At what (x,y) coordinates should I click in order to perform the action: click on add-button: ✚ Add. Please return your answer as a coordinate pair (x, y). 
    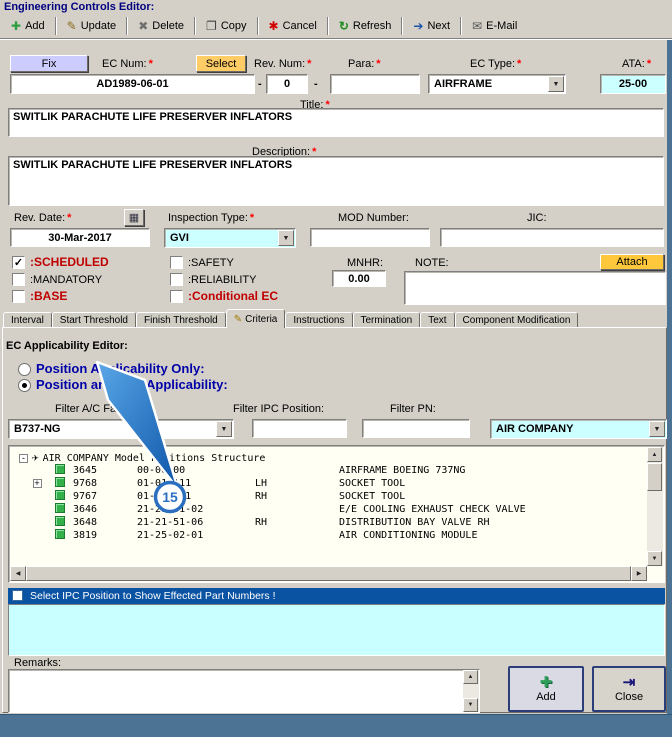
    Looking at the image, I should click on (546, 689).